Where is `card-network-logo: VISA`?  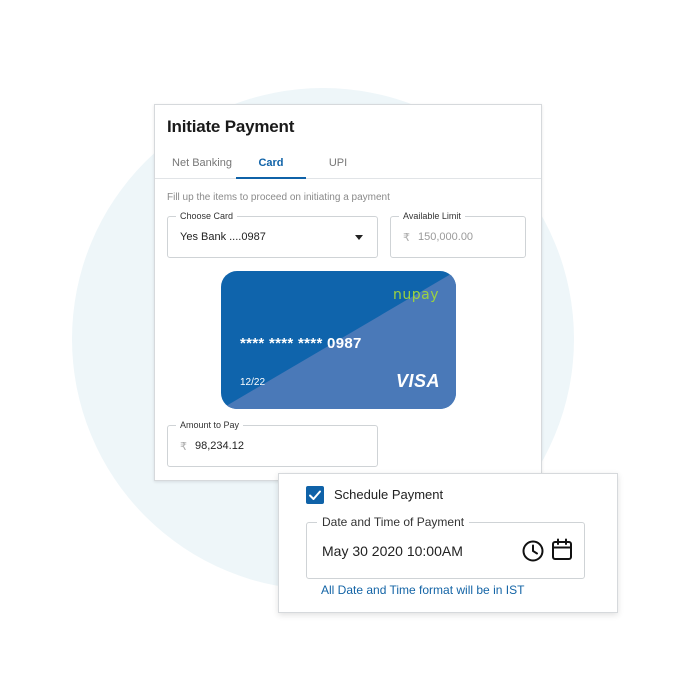
card-network-logo: VISA is located at coordinates (417, 381).